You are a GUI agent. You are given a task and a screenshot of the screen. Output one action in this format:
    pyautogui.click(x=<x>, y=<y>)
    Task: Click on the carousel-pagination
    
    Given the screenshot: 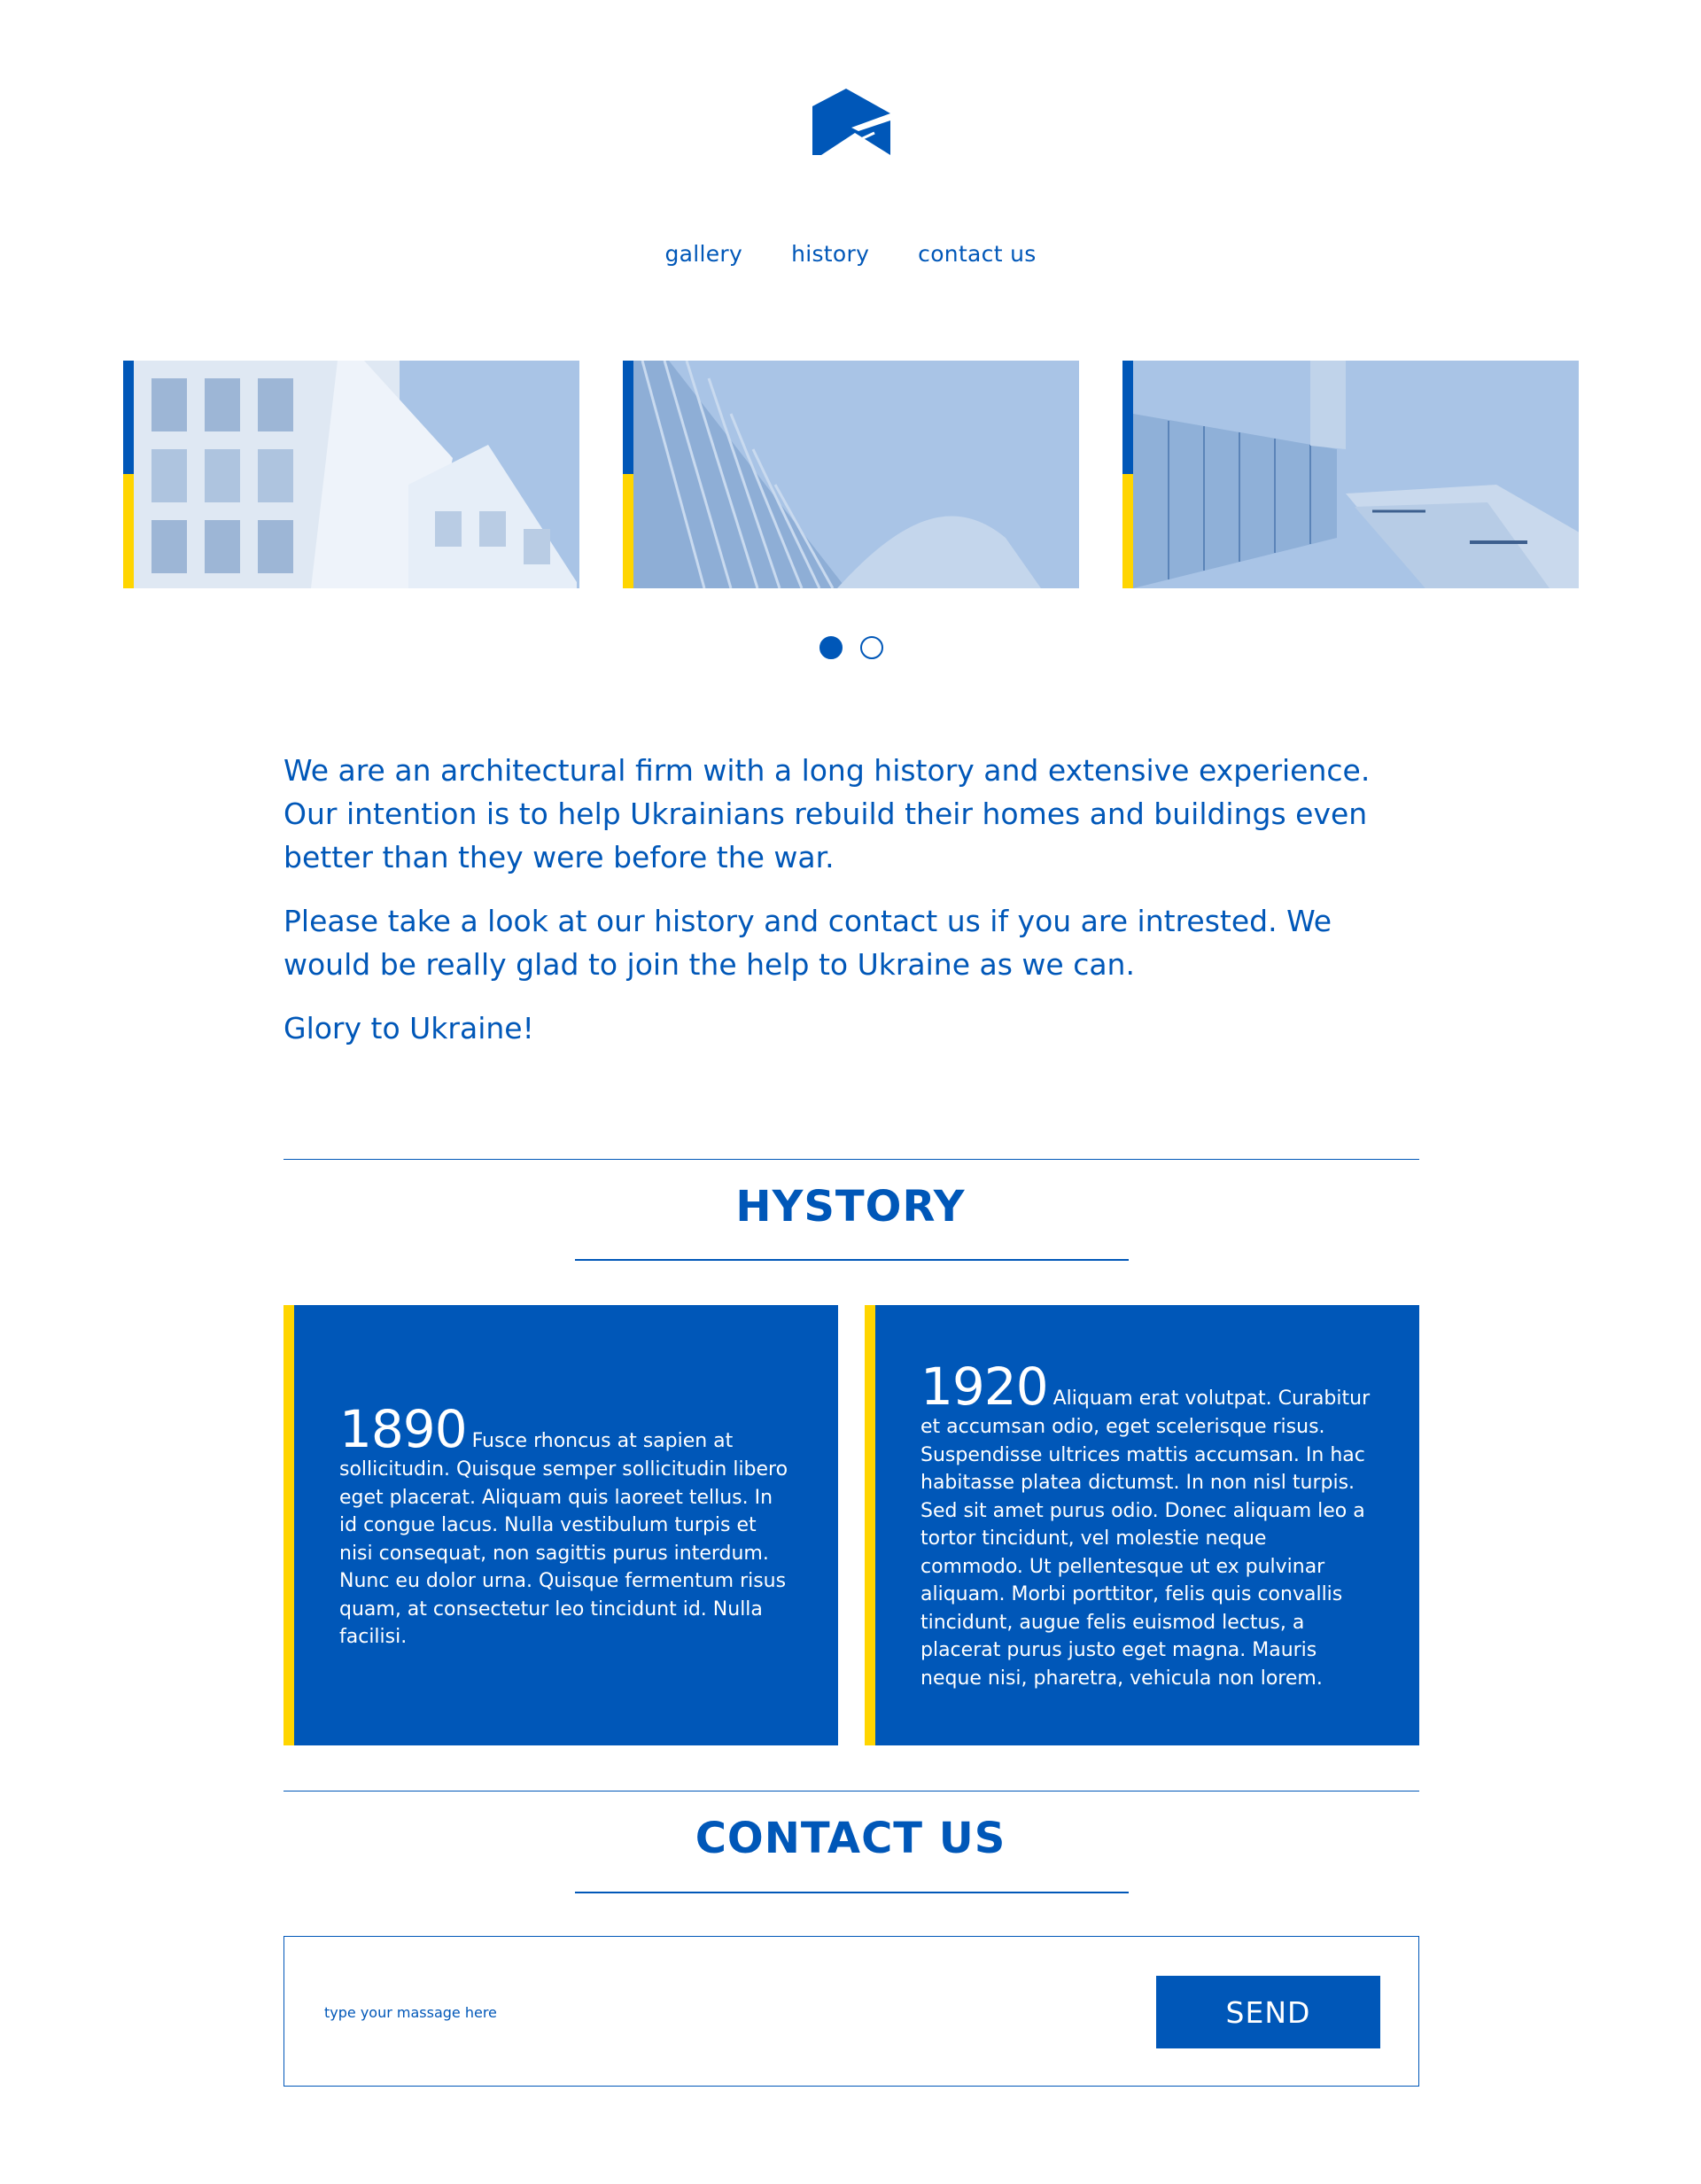 What is the action you would take?
    pyautogui.click(x=851, y=647)
    